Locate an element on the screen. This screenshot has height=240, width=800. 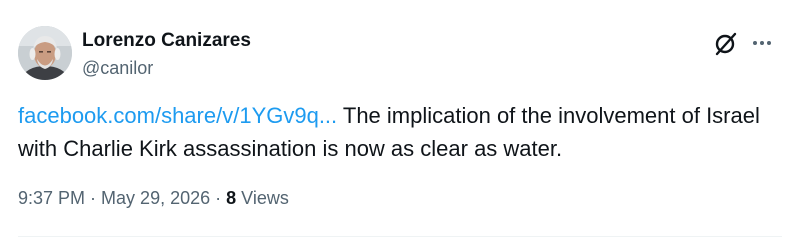
divider is located at coordinates (400, 236).